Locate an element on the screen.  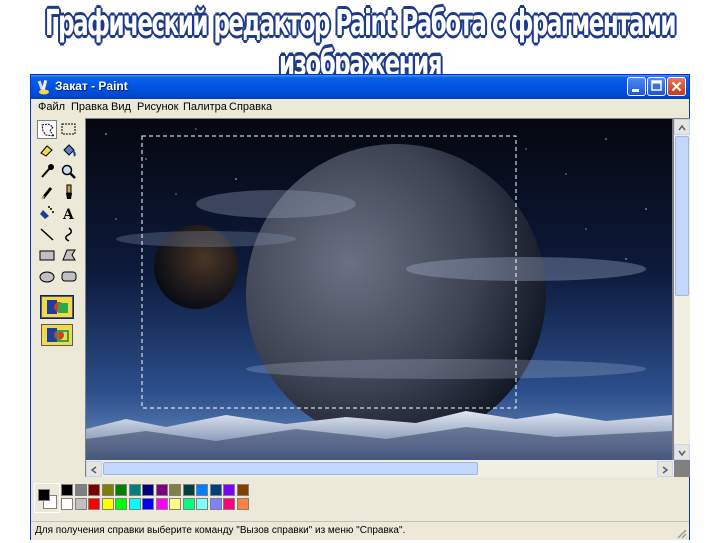
text-icon: A is located at coordinates (69, 213).